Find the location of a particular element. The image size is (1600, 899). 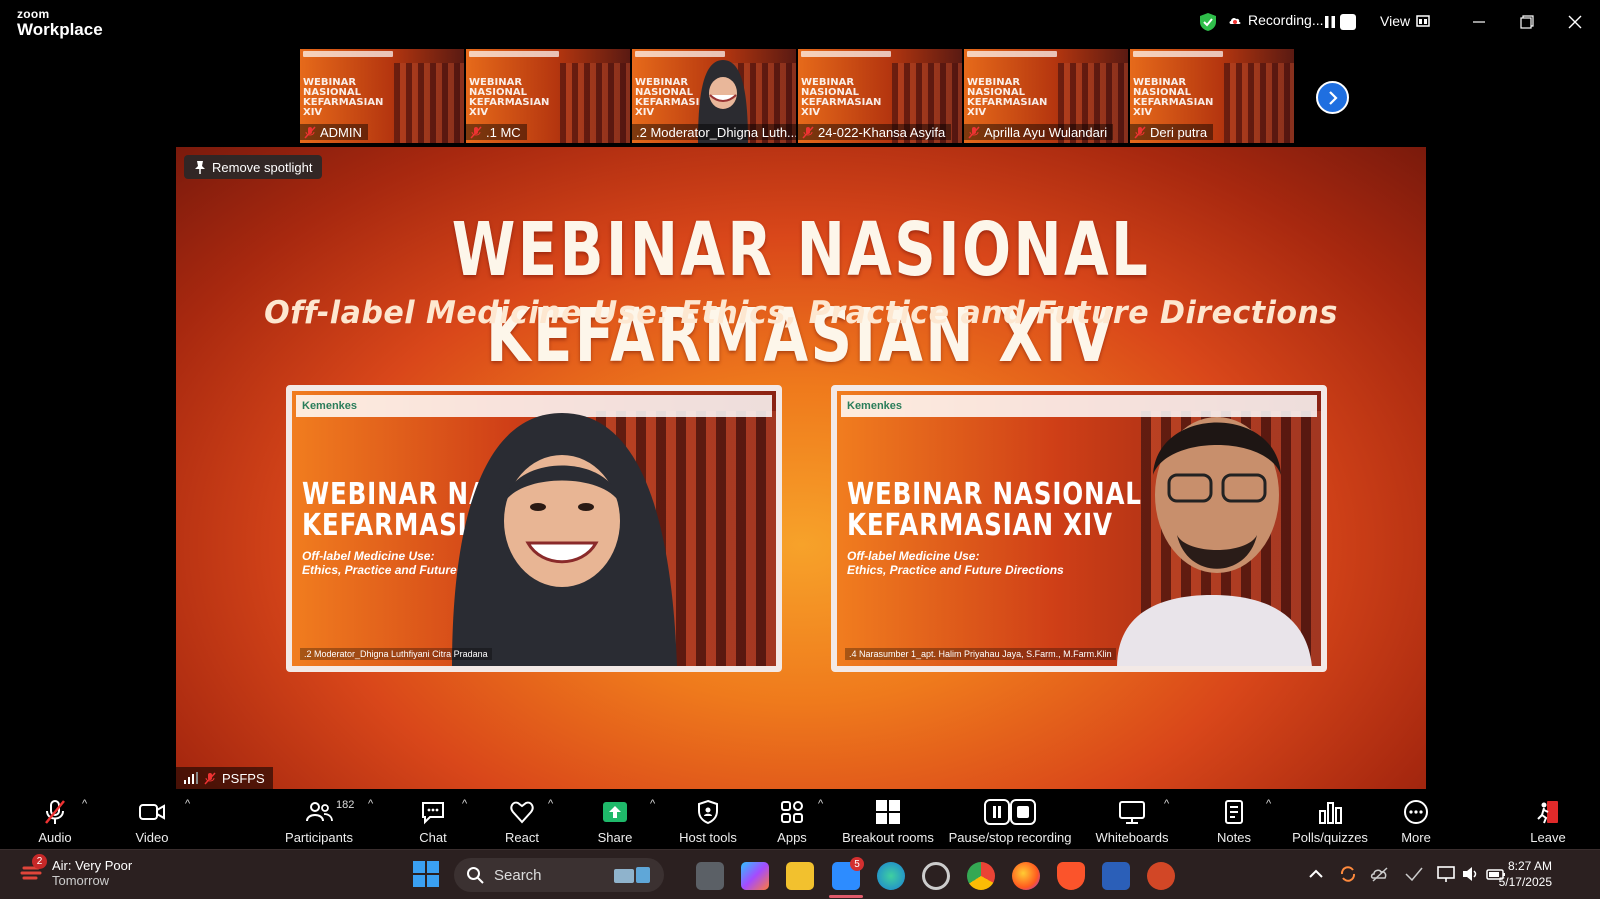

more-button: More is located at coordinates (1416, 819).